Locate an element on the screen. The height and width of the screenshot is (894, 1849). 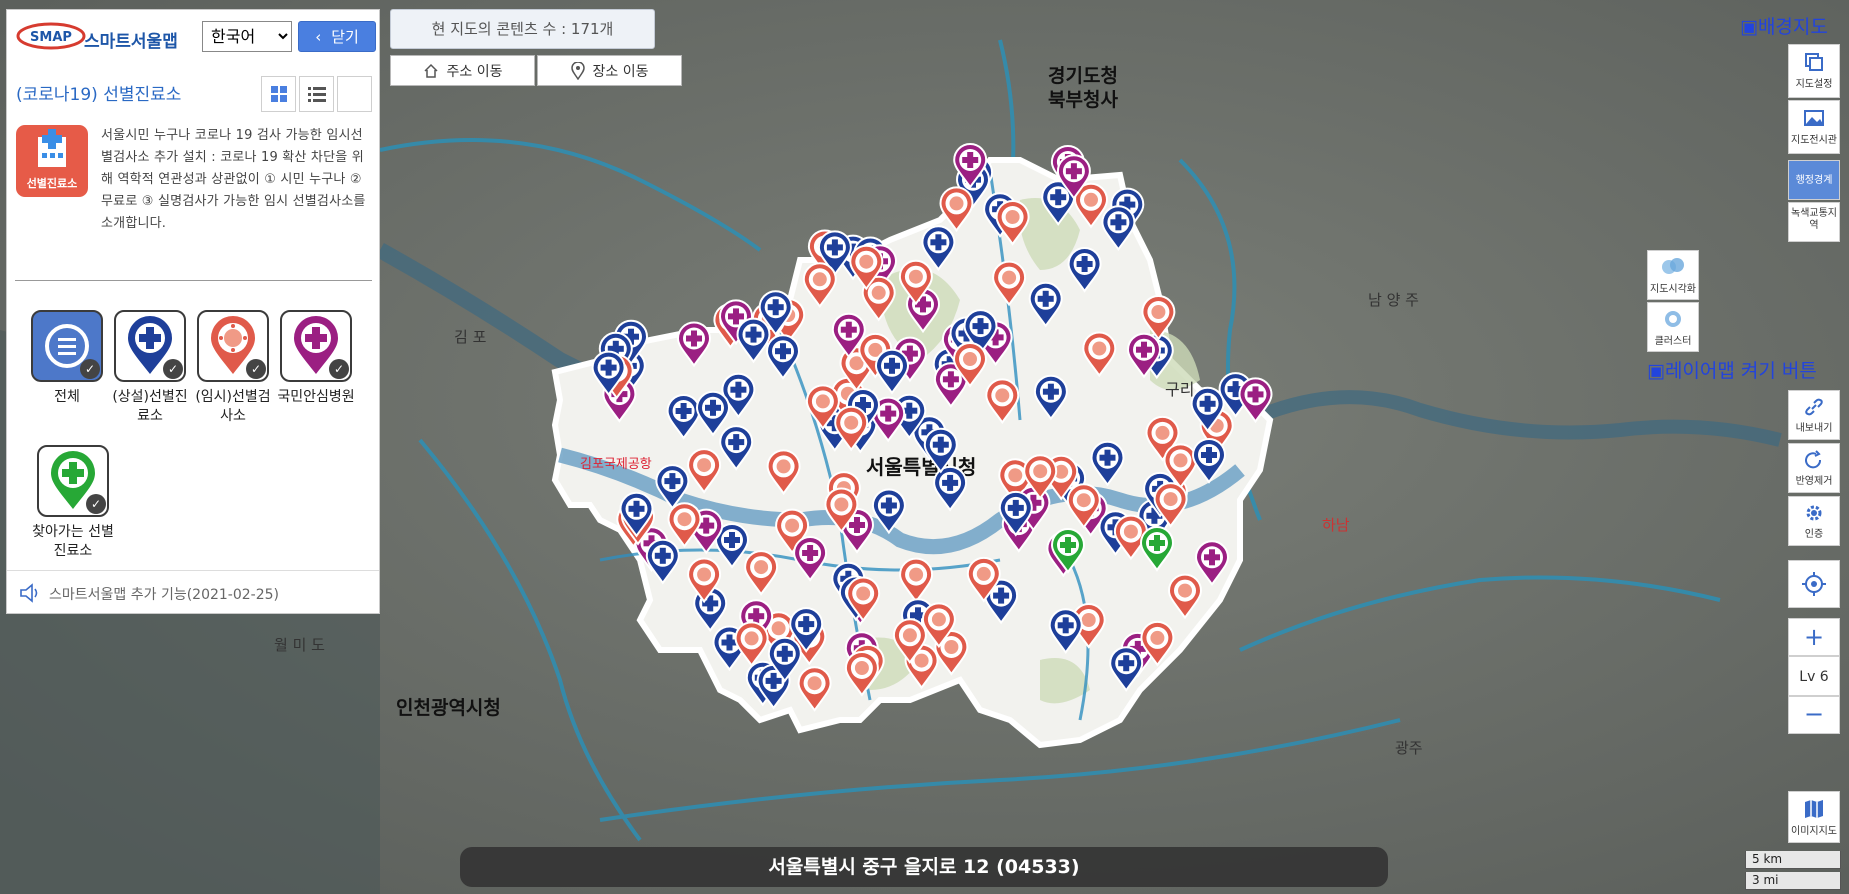
map-settings-button: 지도설정 is located at coordinates (1814, 71).